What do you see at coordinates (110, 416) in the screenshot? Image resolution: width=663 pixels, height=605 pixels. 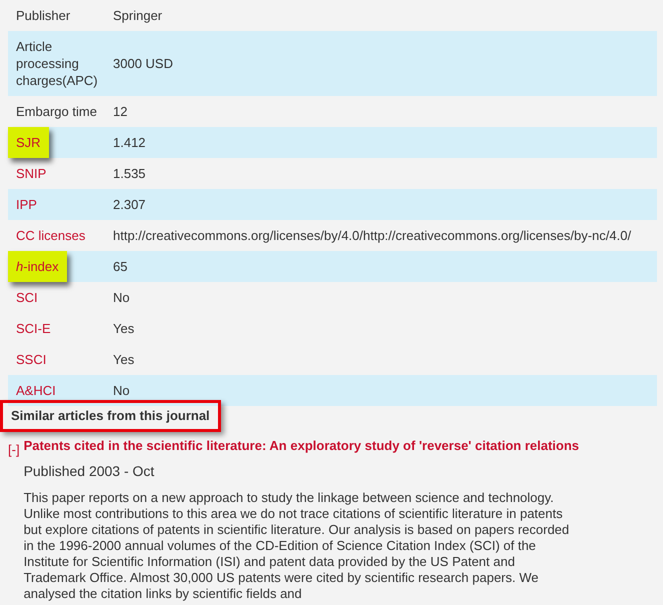 I see `section-heading: Similar articles from this journal` at bounding box center [110, 416].